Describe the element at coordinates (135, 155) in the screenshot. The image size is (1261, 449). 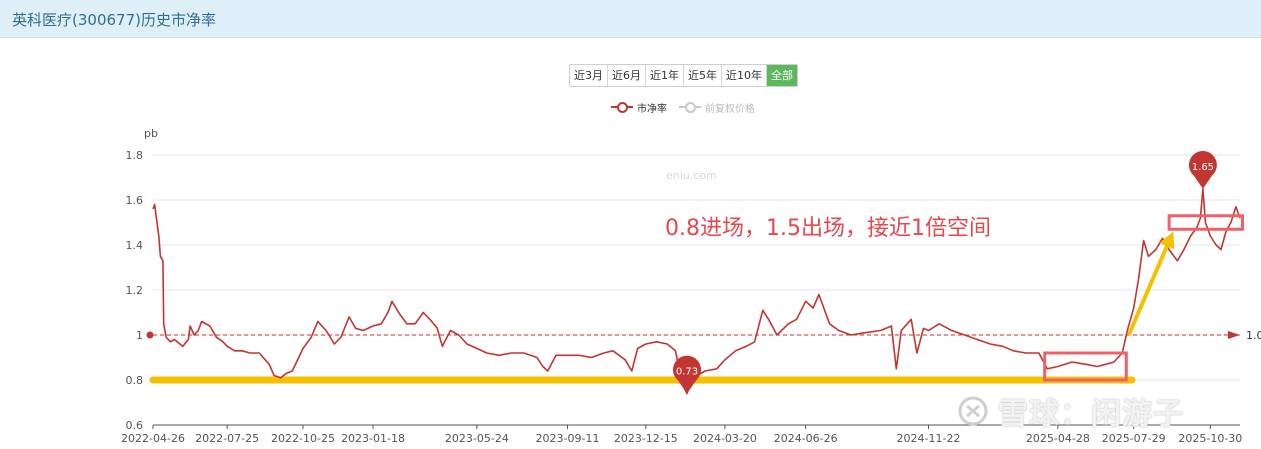
I see `y-tick-label: 1.8` at that location.